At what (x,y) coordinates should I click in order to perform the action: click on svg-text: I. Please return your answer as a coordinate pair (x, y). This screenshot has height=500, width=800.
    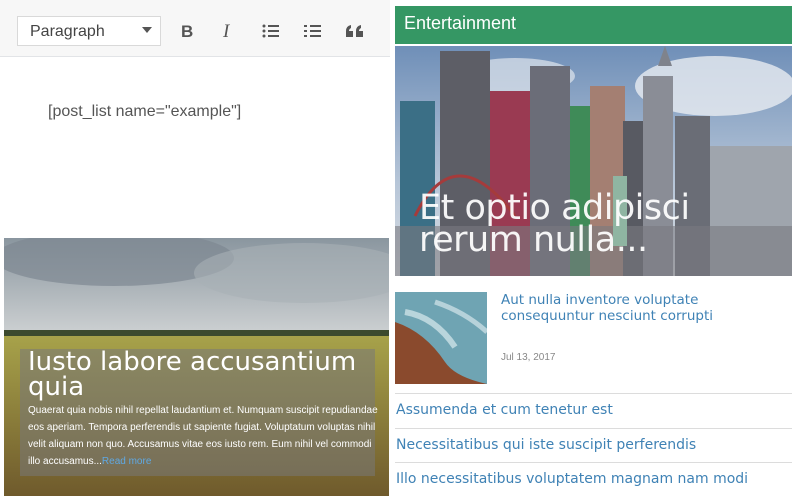
    Looking at the image, I should click on (226, 31).